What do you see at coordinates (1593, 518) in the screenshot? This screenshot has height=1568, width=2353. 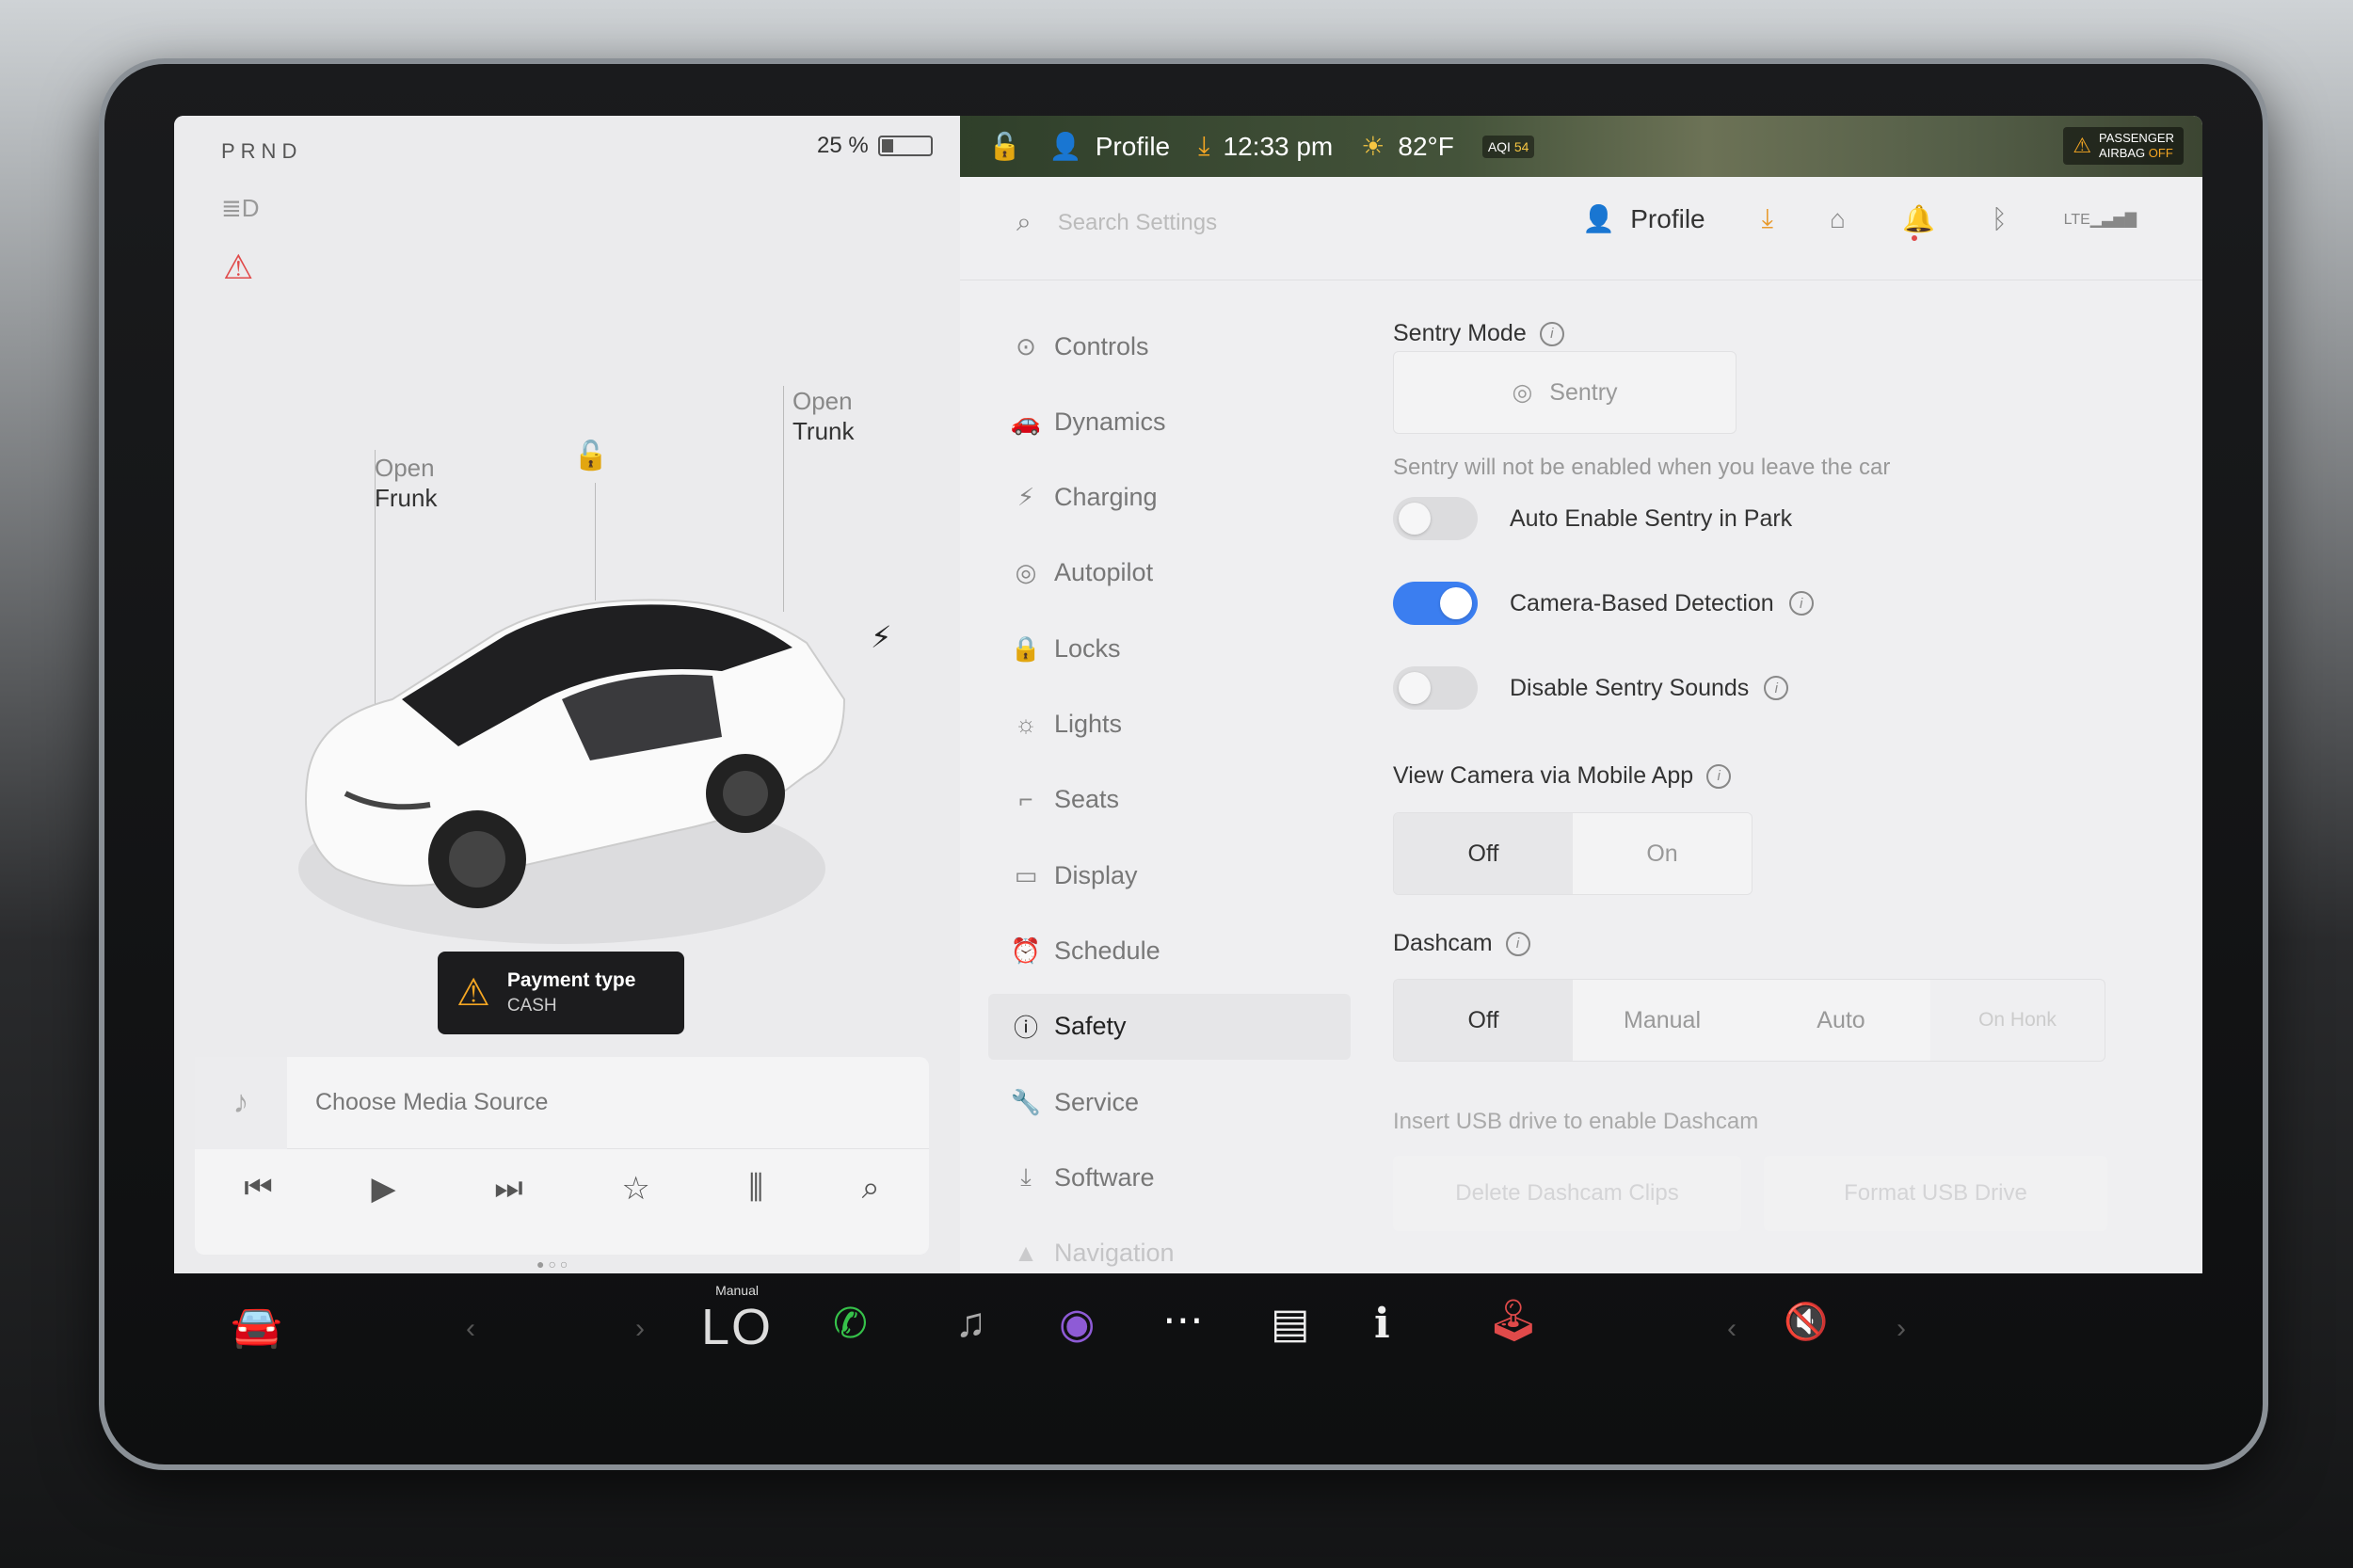 I see `auto-enable-sentry-row: Auto Enable Sentry in Park` at bounding box center [1593, 518].